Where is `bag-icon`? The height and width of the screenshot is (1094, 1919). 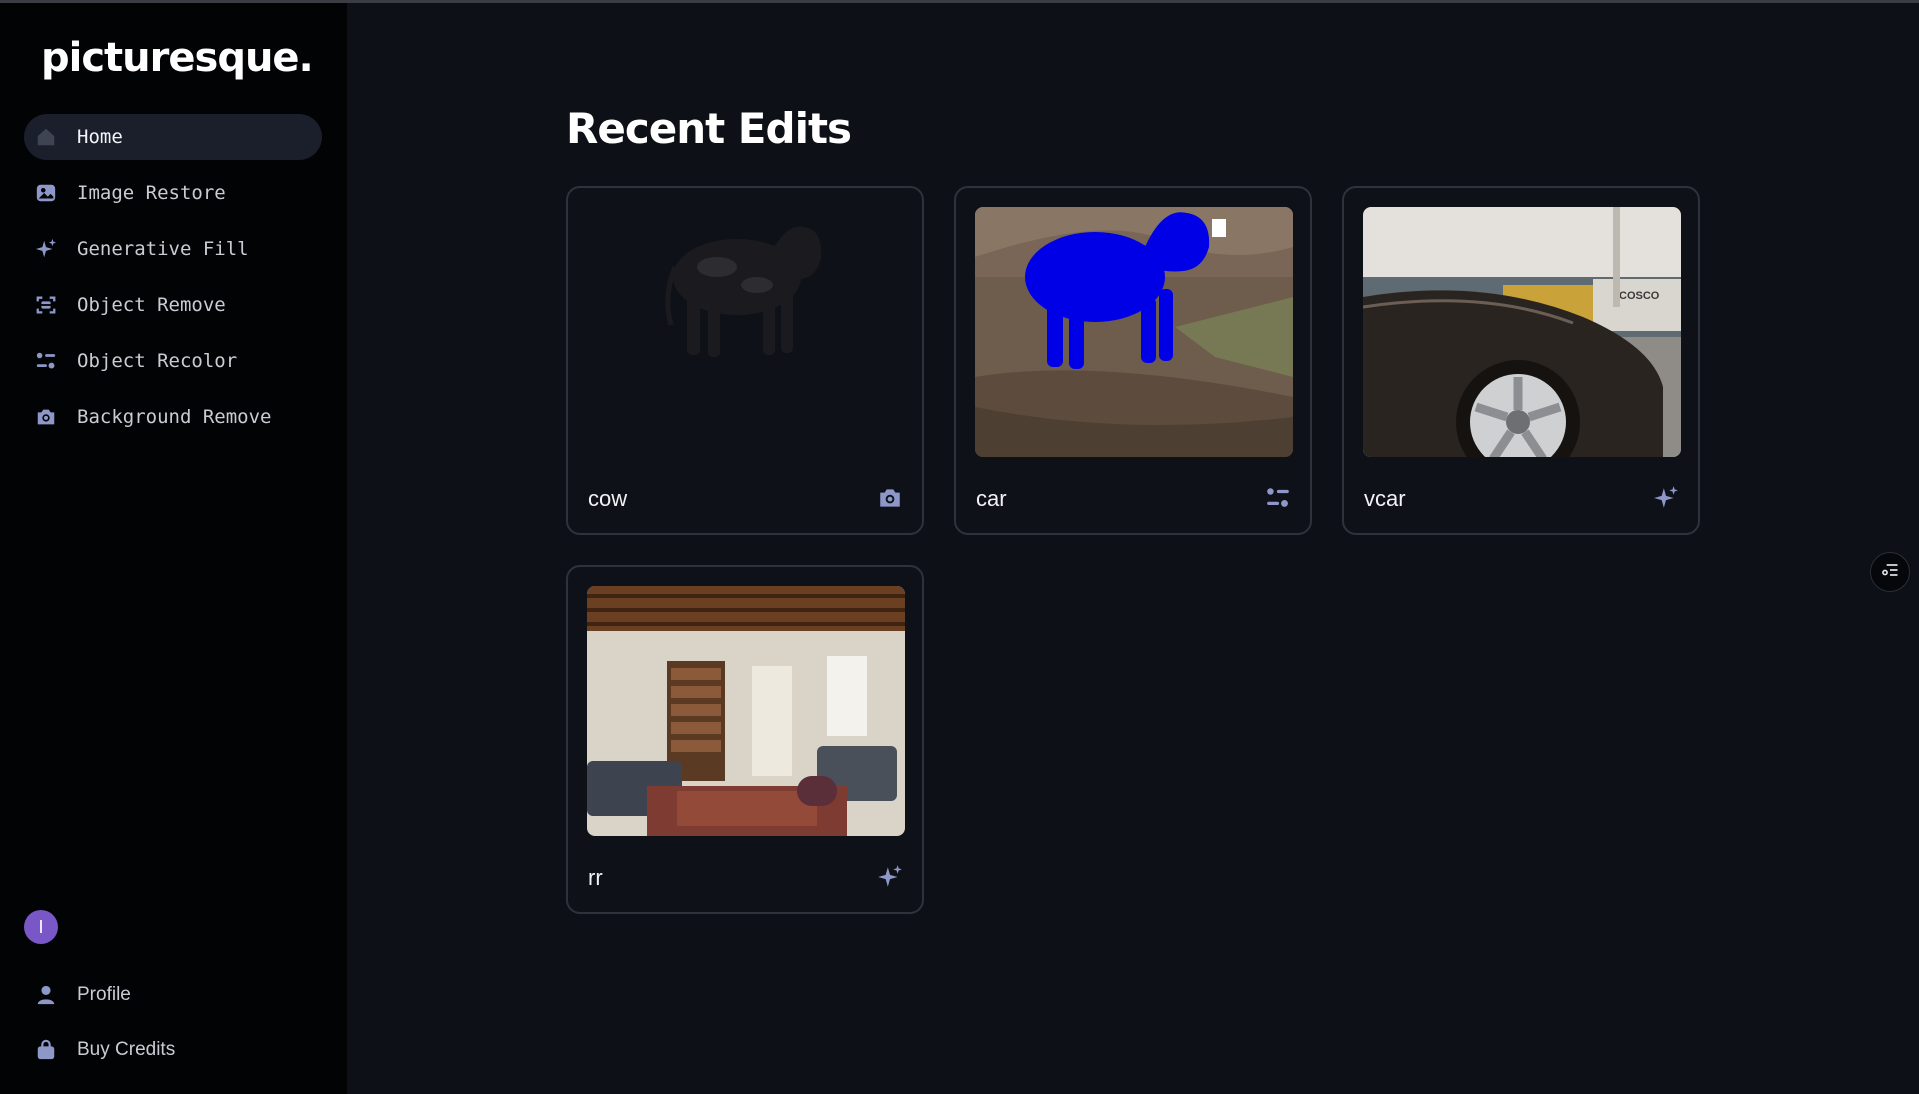
bag-icon is located at coordinates (46, 1050).